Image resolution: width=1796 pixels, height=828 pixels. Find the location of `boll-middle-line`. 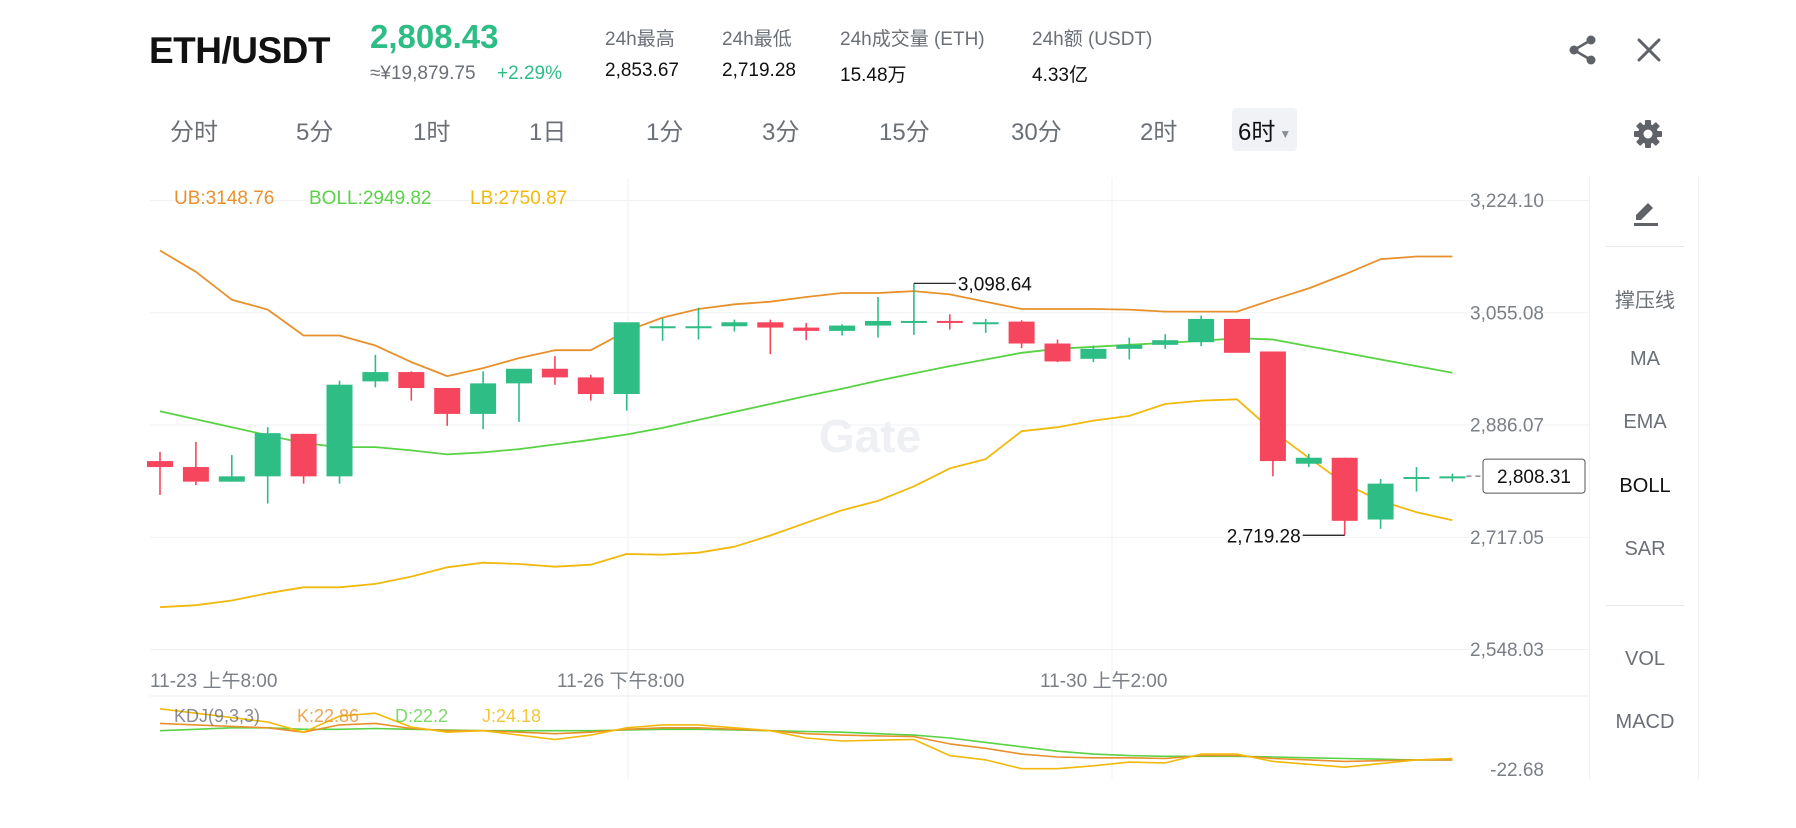

boll-middle-line is located at coordinates (806, 396).